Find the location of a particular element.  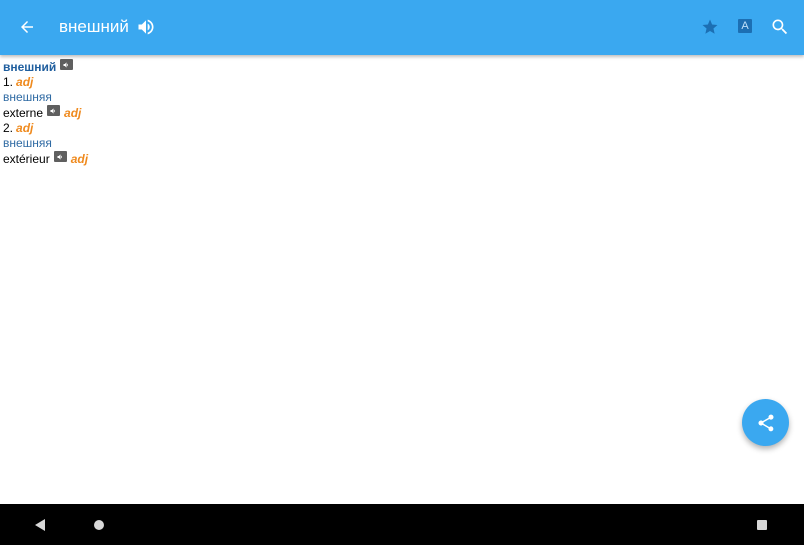

speak-button is located at coordinates (146, 27).